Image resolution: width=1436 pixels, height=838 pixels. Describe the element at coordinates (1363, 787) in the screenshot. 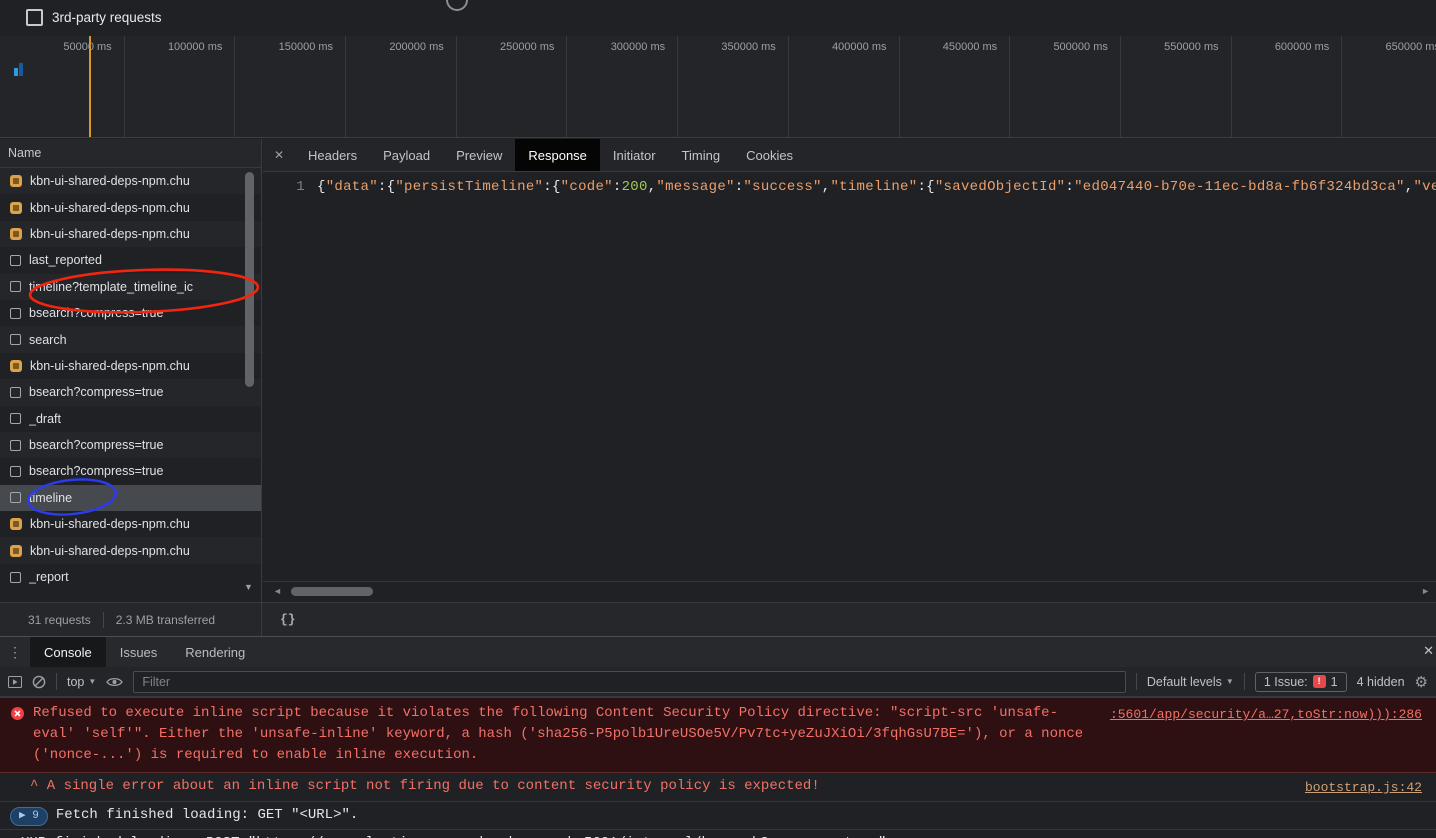

I see `console-source-link: bootstrap.js:42` at that location.